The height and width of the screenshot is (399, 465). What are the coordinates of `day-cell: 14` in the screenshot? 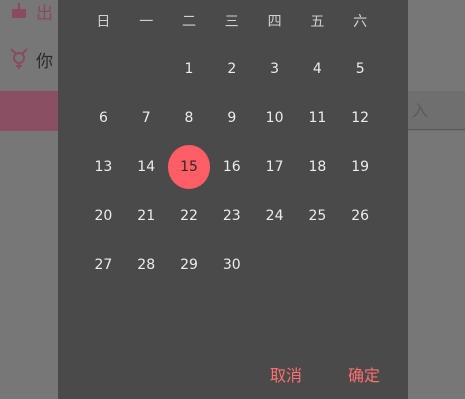 It's located at (146, 166).